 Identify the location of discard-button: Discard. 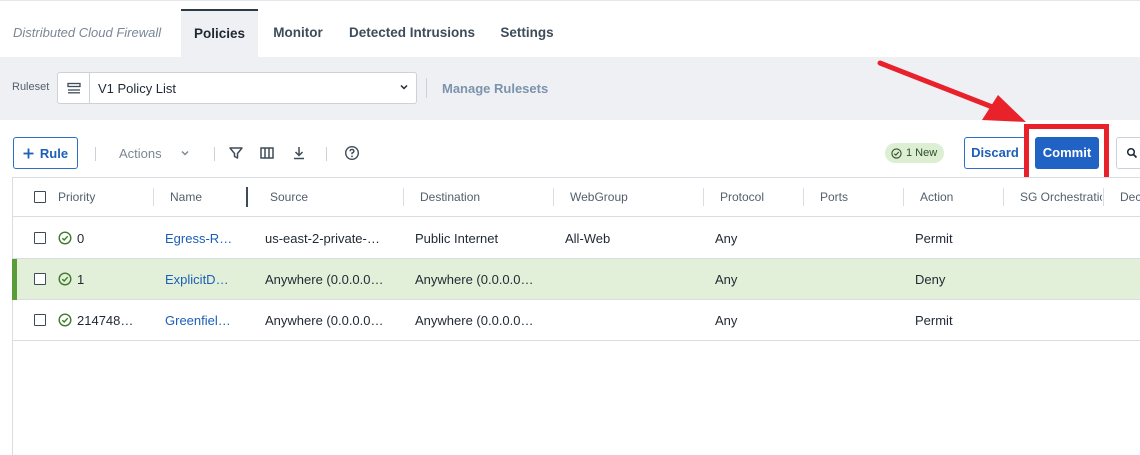
(995, 153).